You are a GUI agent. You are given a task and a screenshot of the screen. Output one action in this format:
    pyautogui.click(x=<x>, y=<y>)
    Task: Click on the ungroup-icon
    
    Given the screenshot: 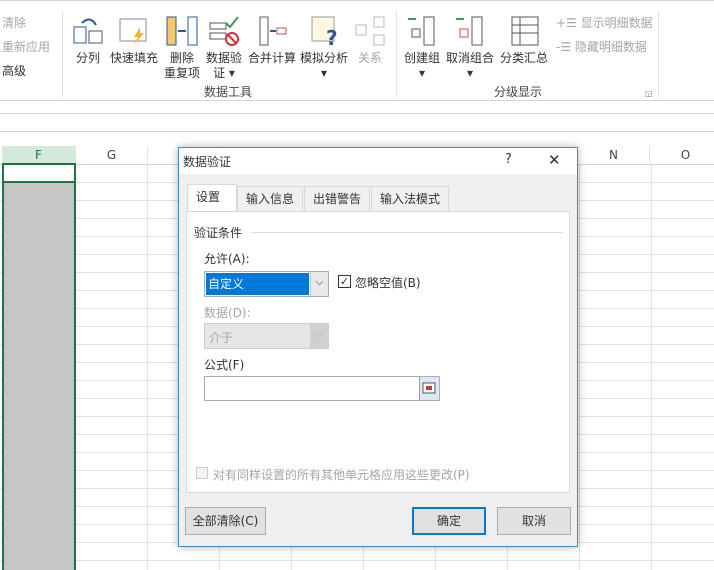 What is the action you would take?
    pyautogui.click(x=469, y=31)
    